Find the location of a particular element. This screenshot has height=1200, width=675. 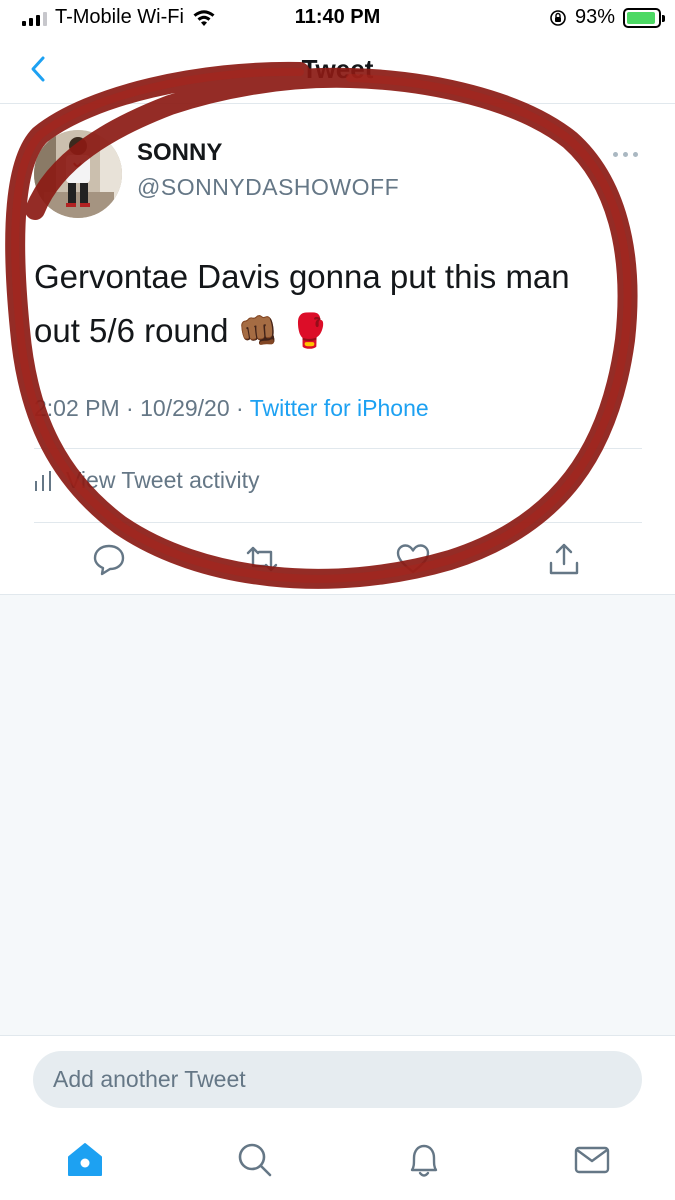

orientation-lock-icon is located at coordinates (558, 17).